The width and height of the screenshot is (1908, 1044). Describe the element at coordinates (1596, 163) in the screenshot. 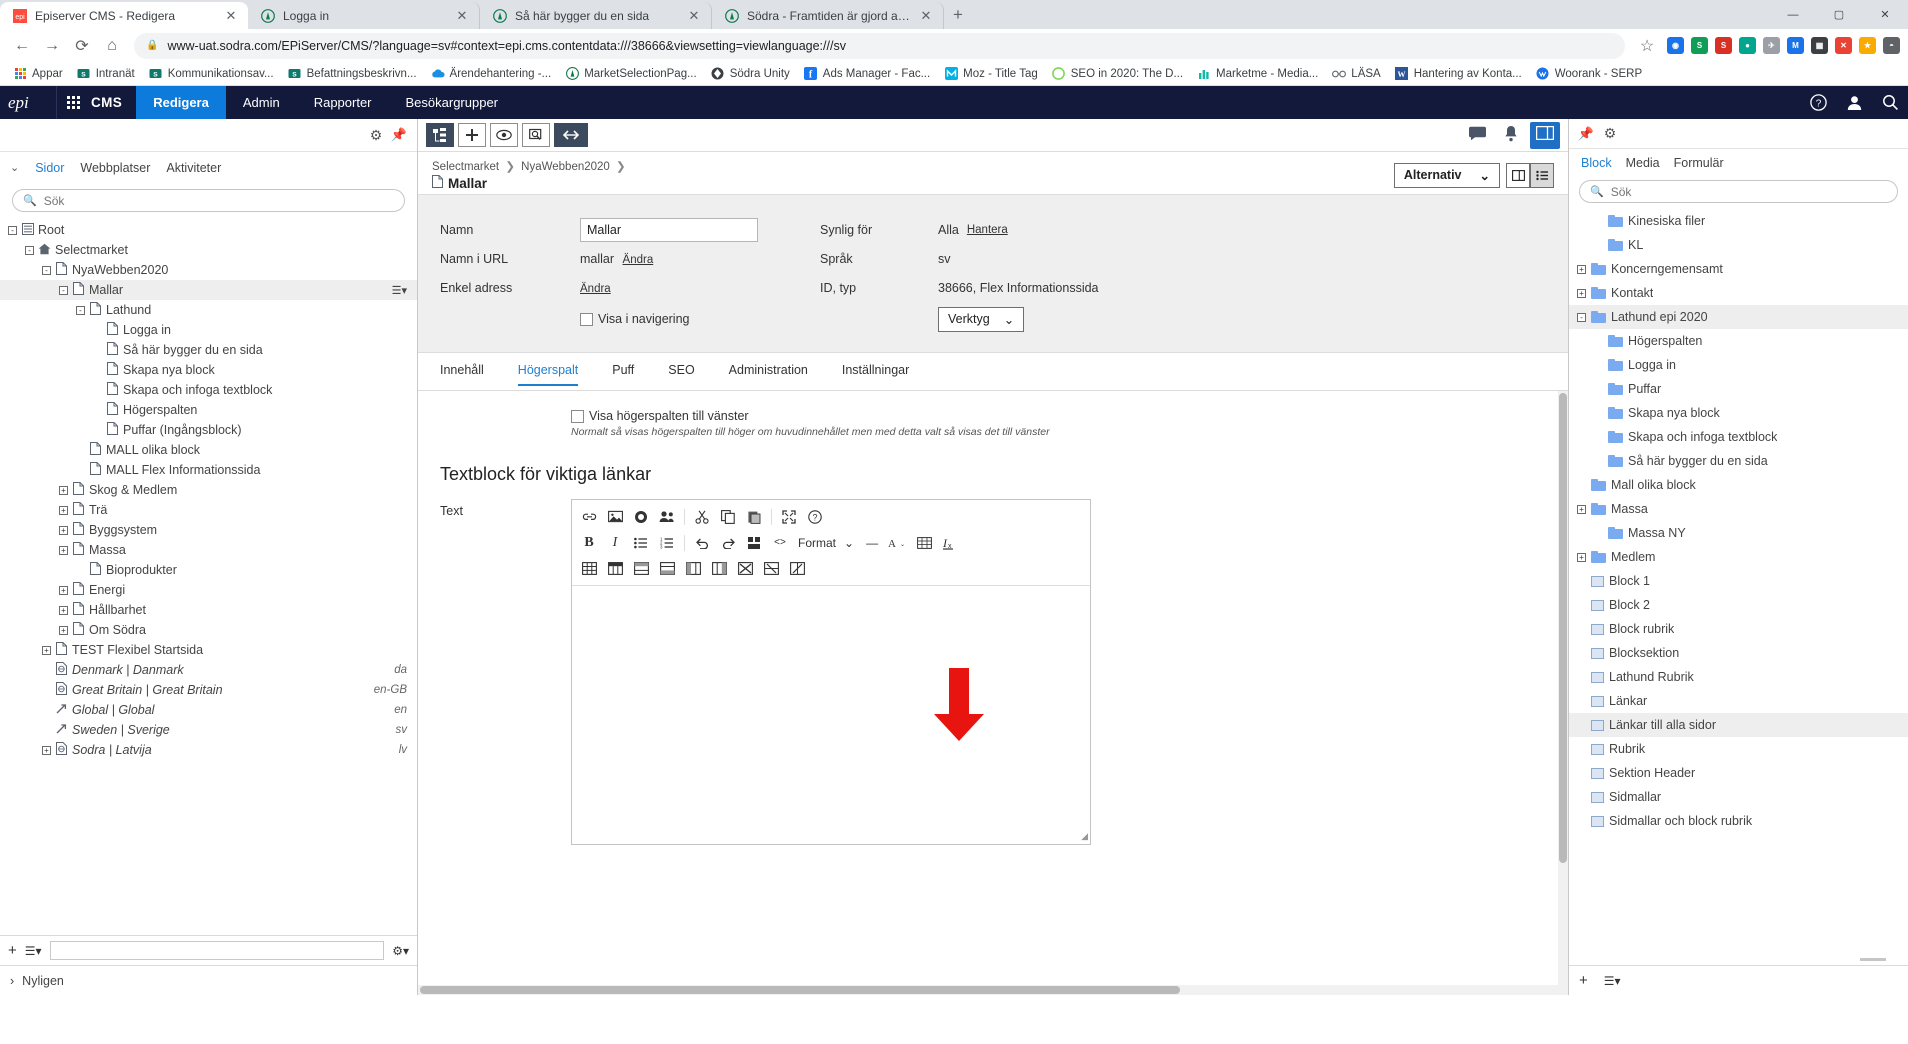

I see `tab-block: Block` at that location.